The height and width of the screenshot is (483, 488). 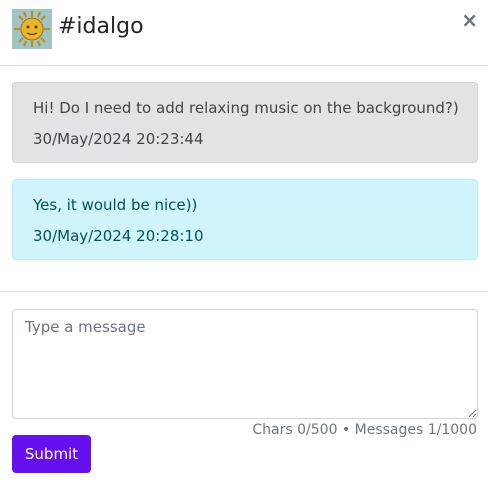 I want to click on sun-face-icon, so click(x=32, y=29).